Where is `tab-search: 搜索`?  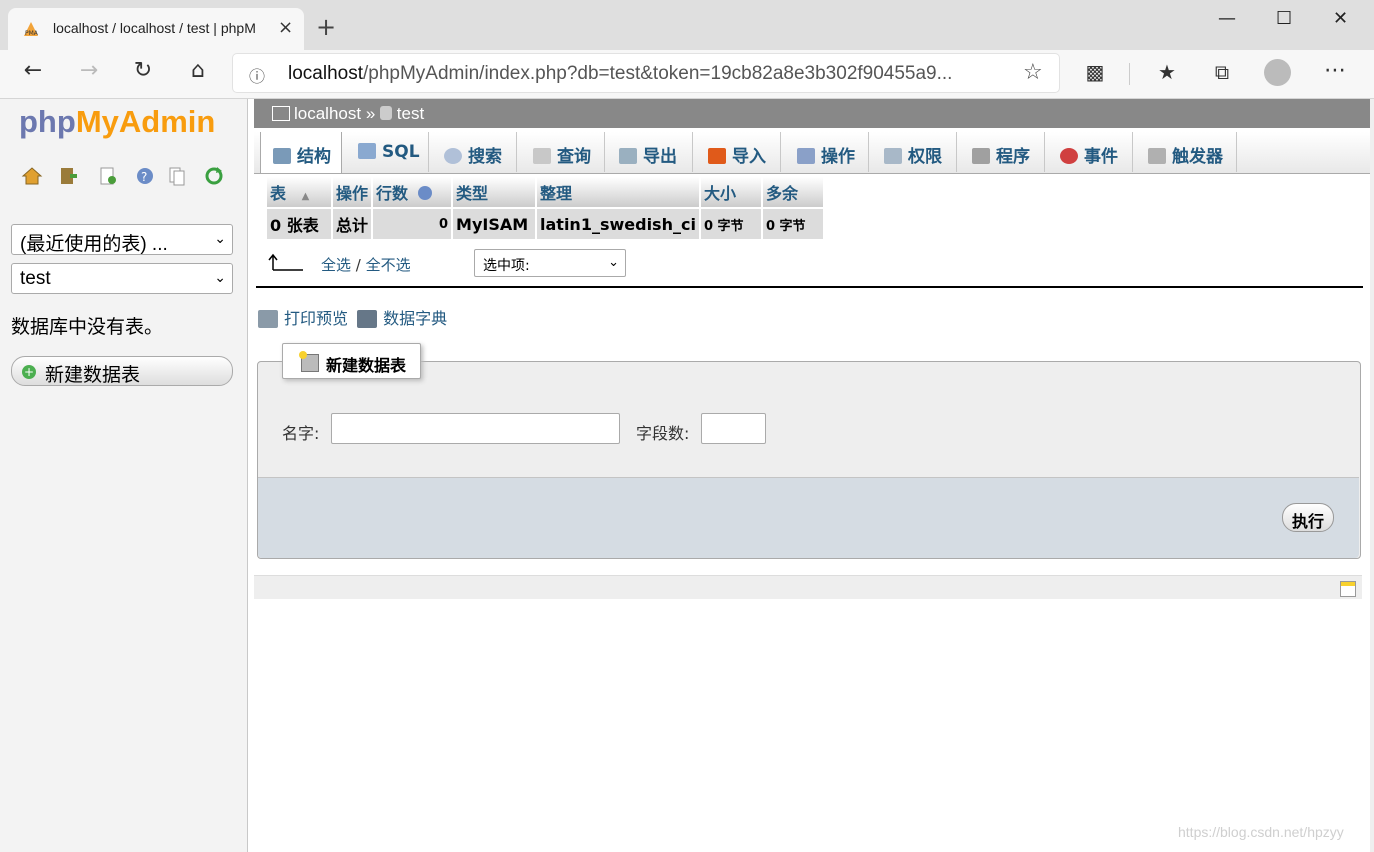 tab-search: 搜索 is located at coordinates (473, 152).